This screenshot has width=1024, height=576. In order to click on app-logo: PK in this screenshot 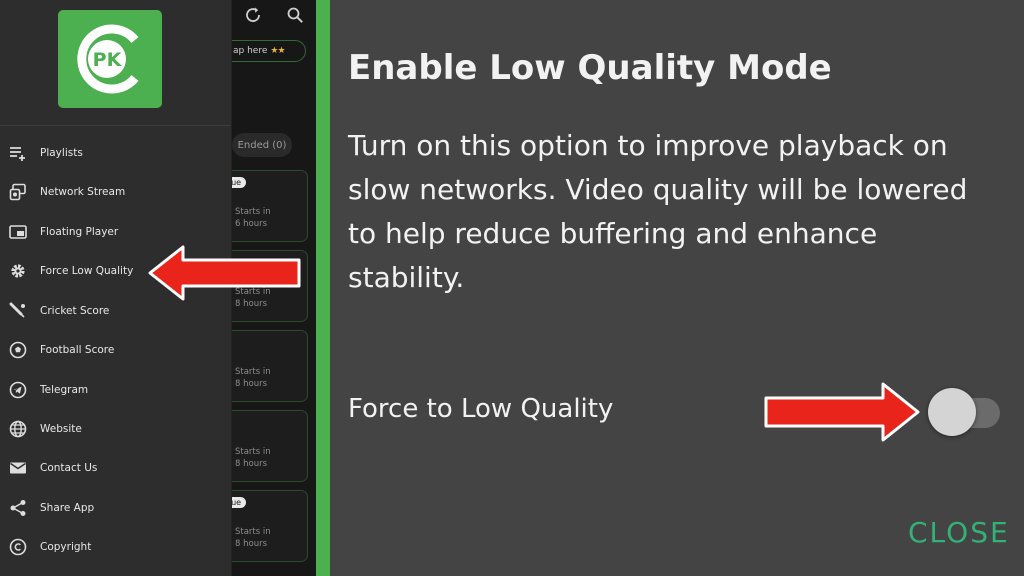, I will do `click(110, 59)`.